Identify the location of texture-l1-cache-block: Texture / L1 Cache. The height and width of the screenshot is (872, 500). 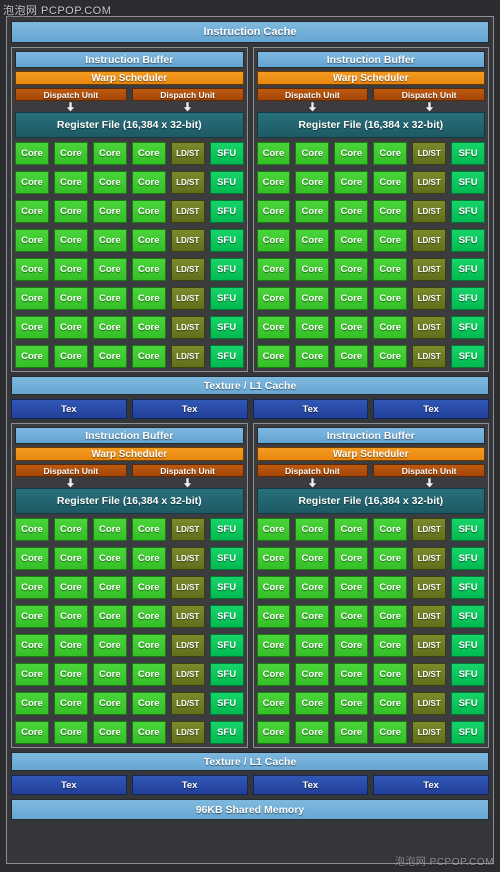
(250, 761).